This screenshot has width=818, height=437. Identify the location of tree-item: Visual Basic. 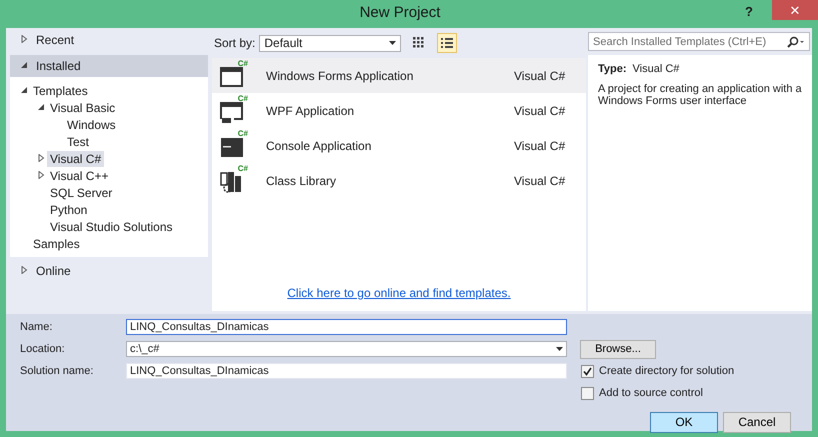
(82, 108).